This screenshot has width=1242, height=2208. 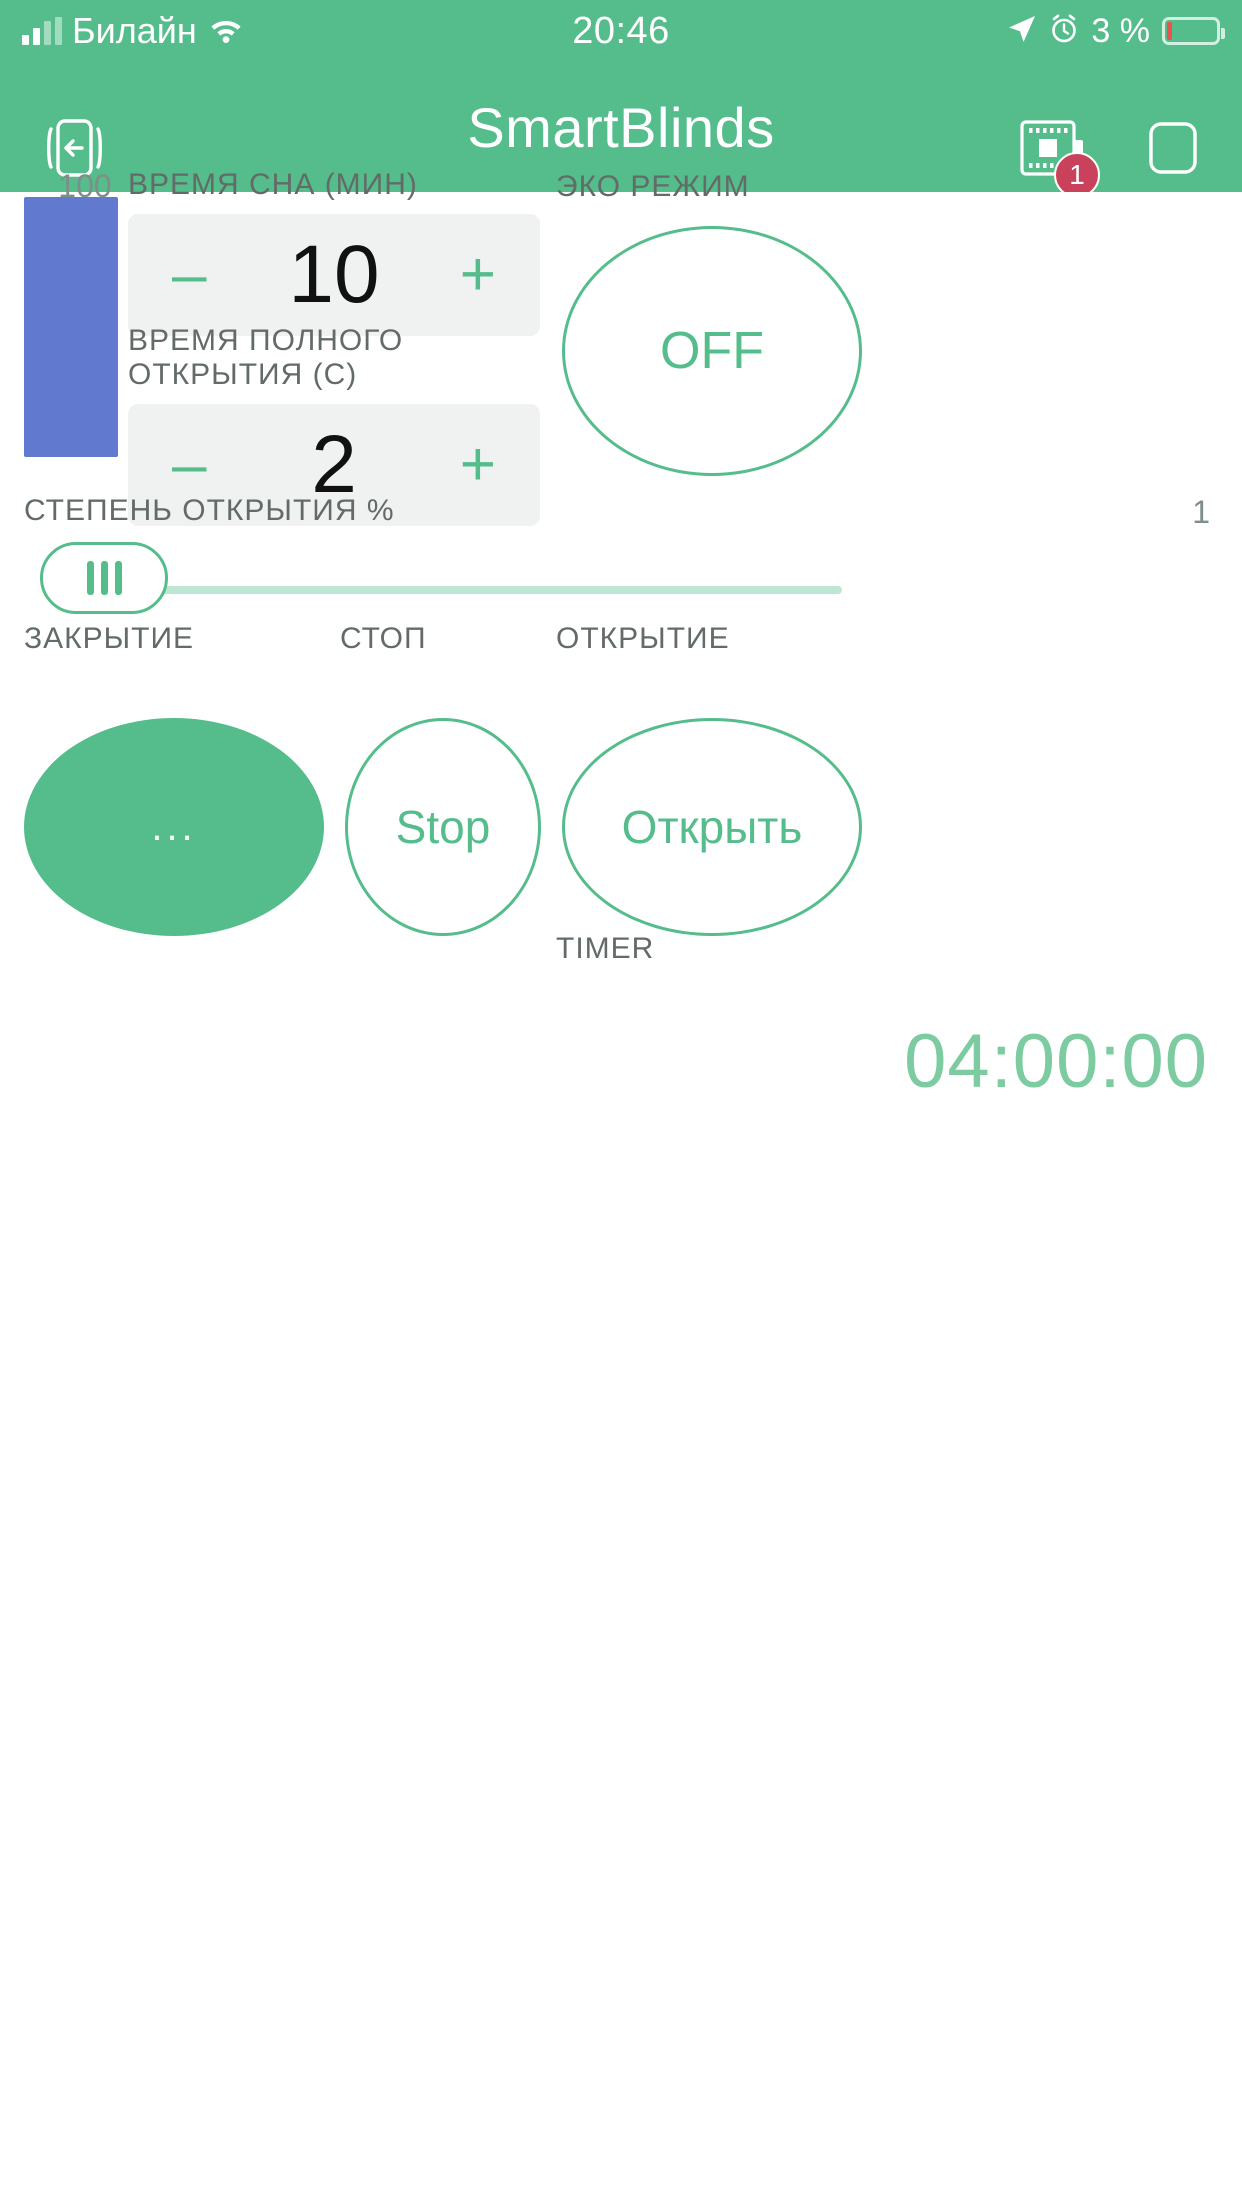 What do you see at coordinates (899, 1018) in the screenshot?
I see `timer-section: TIMER 04:00:00` at bounding box center [899, 1018].